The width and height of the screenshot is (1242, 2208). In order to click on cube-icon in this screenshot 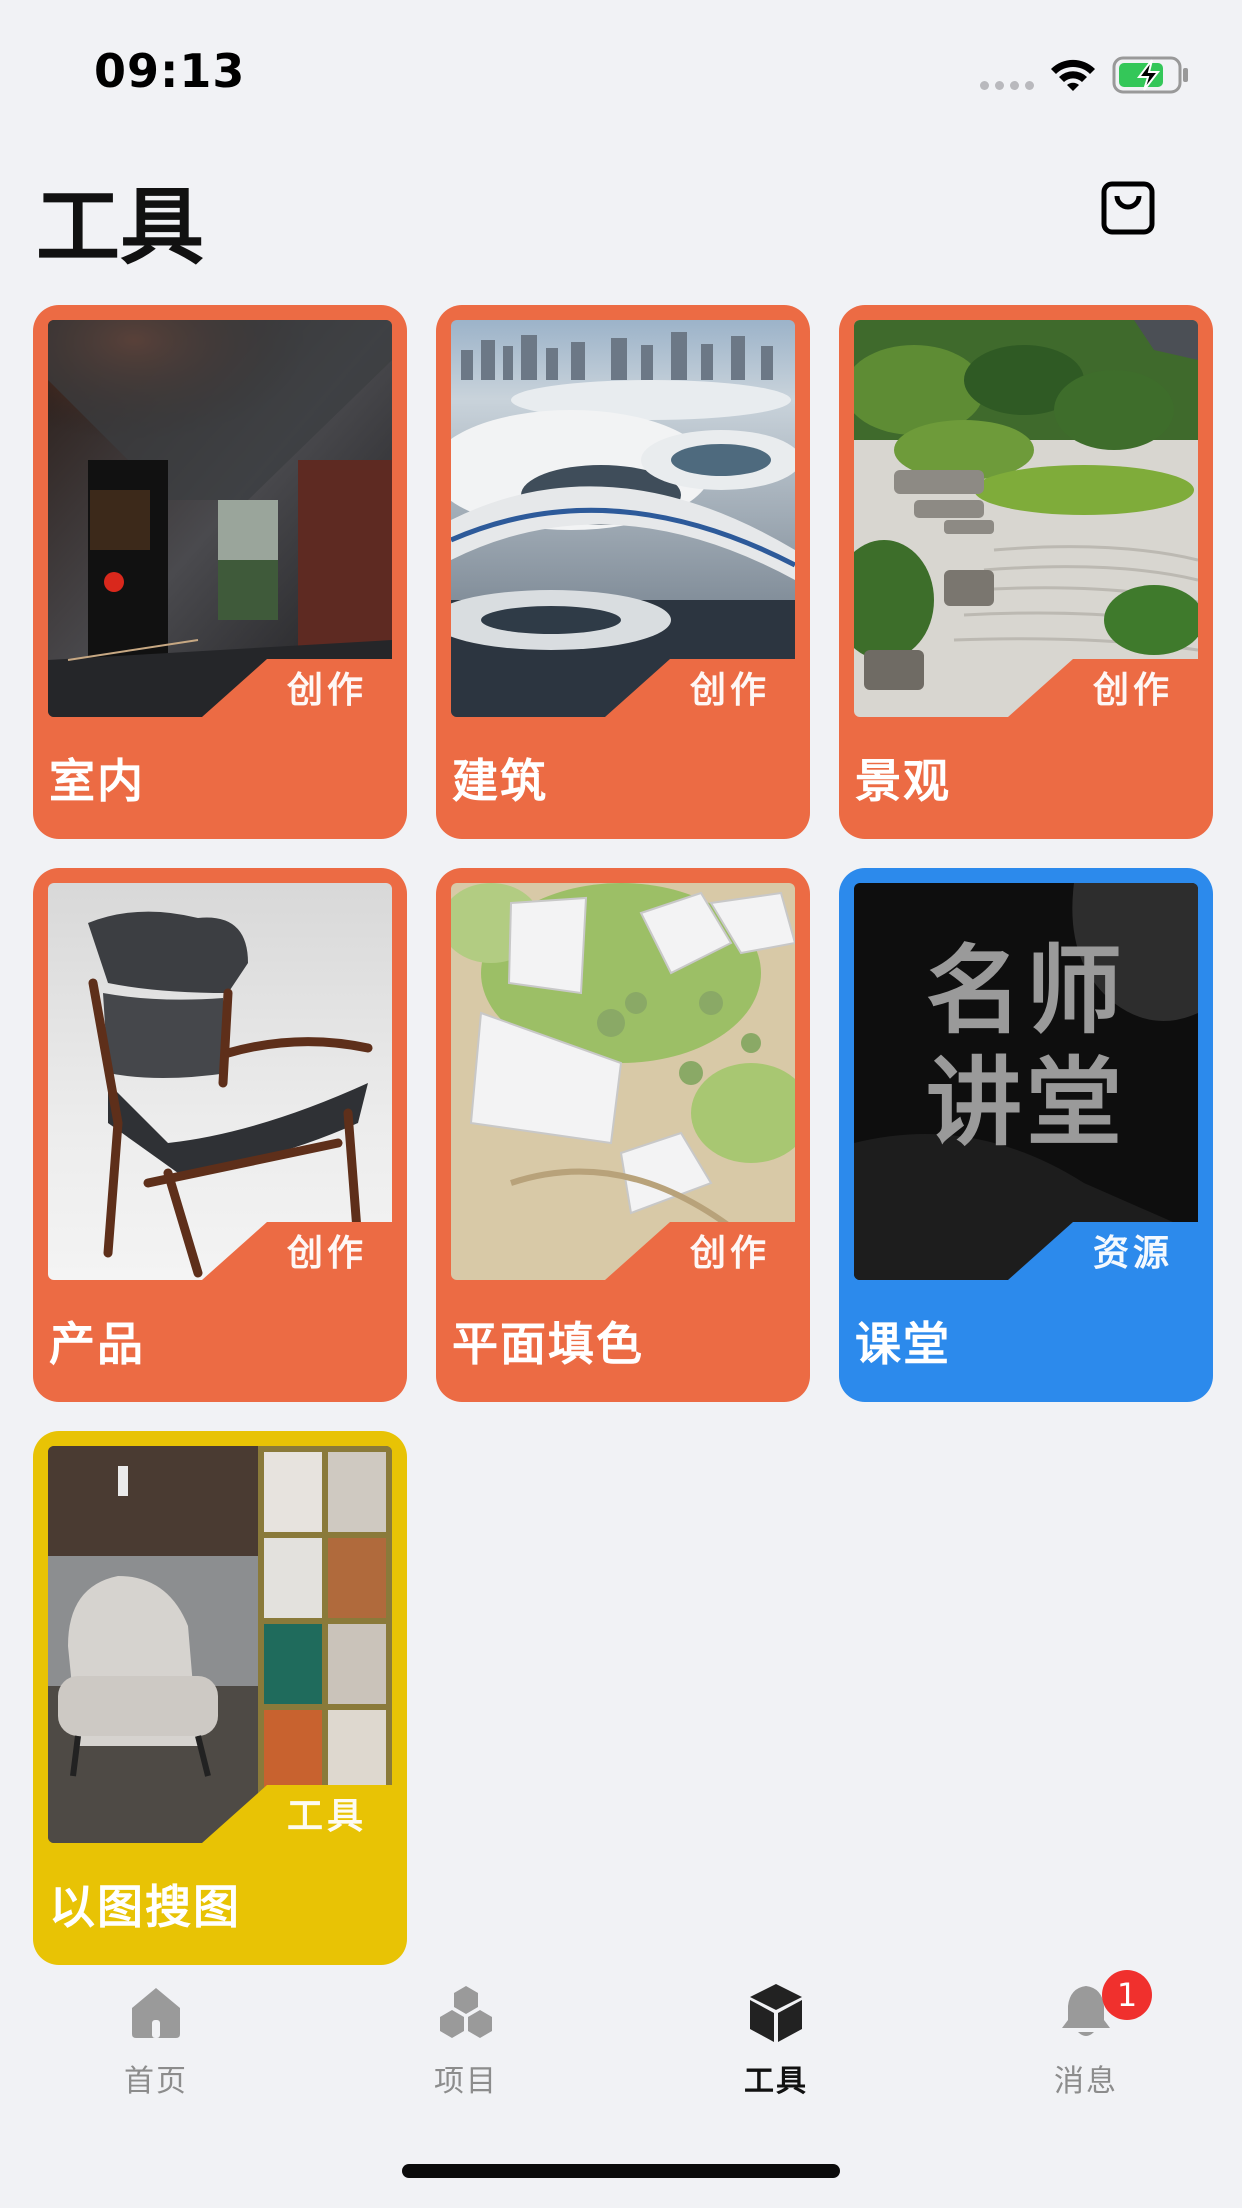, I will do `click(776, 2013)`.